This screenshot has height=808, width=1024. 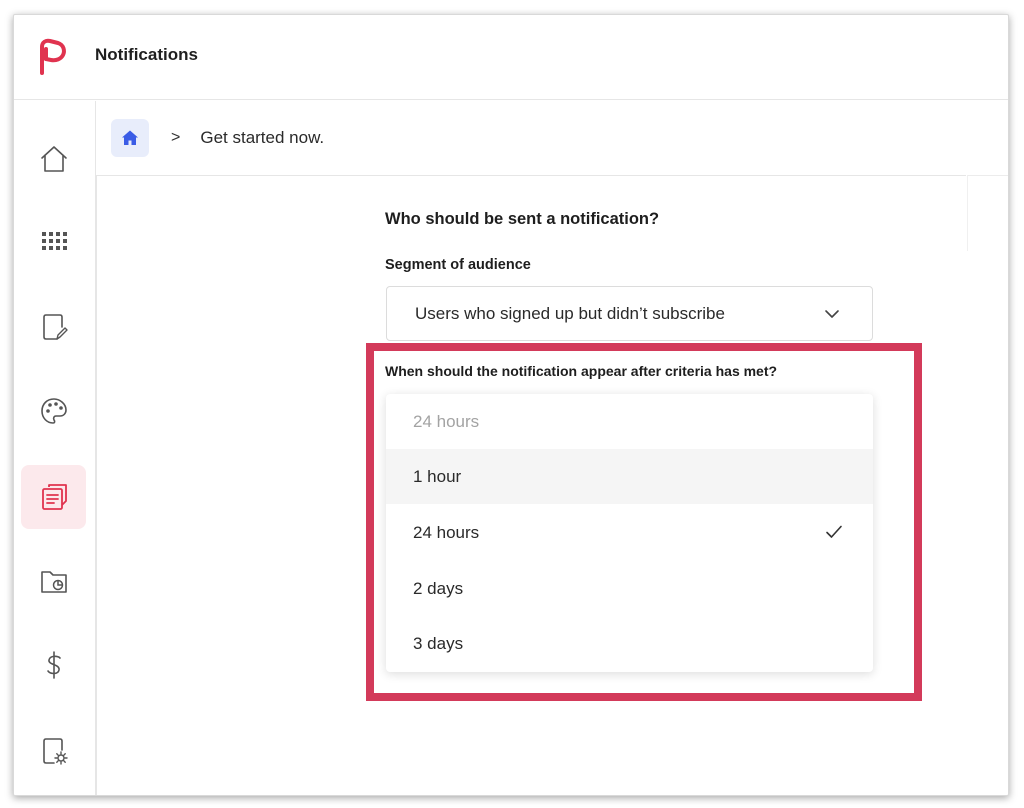 I want to click on dropdown-placeholder: 24 hours, so click(x=446, y=421).